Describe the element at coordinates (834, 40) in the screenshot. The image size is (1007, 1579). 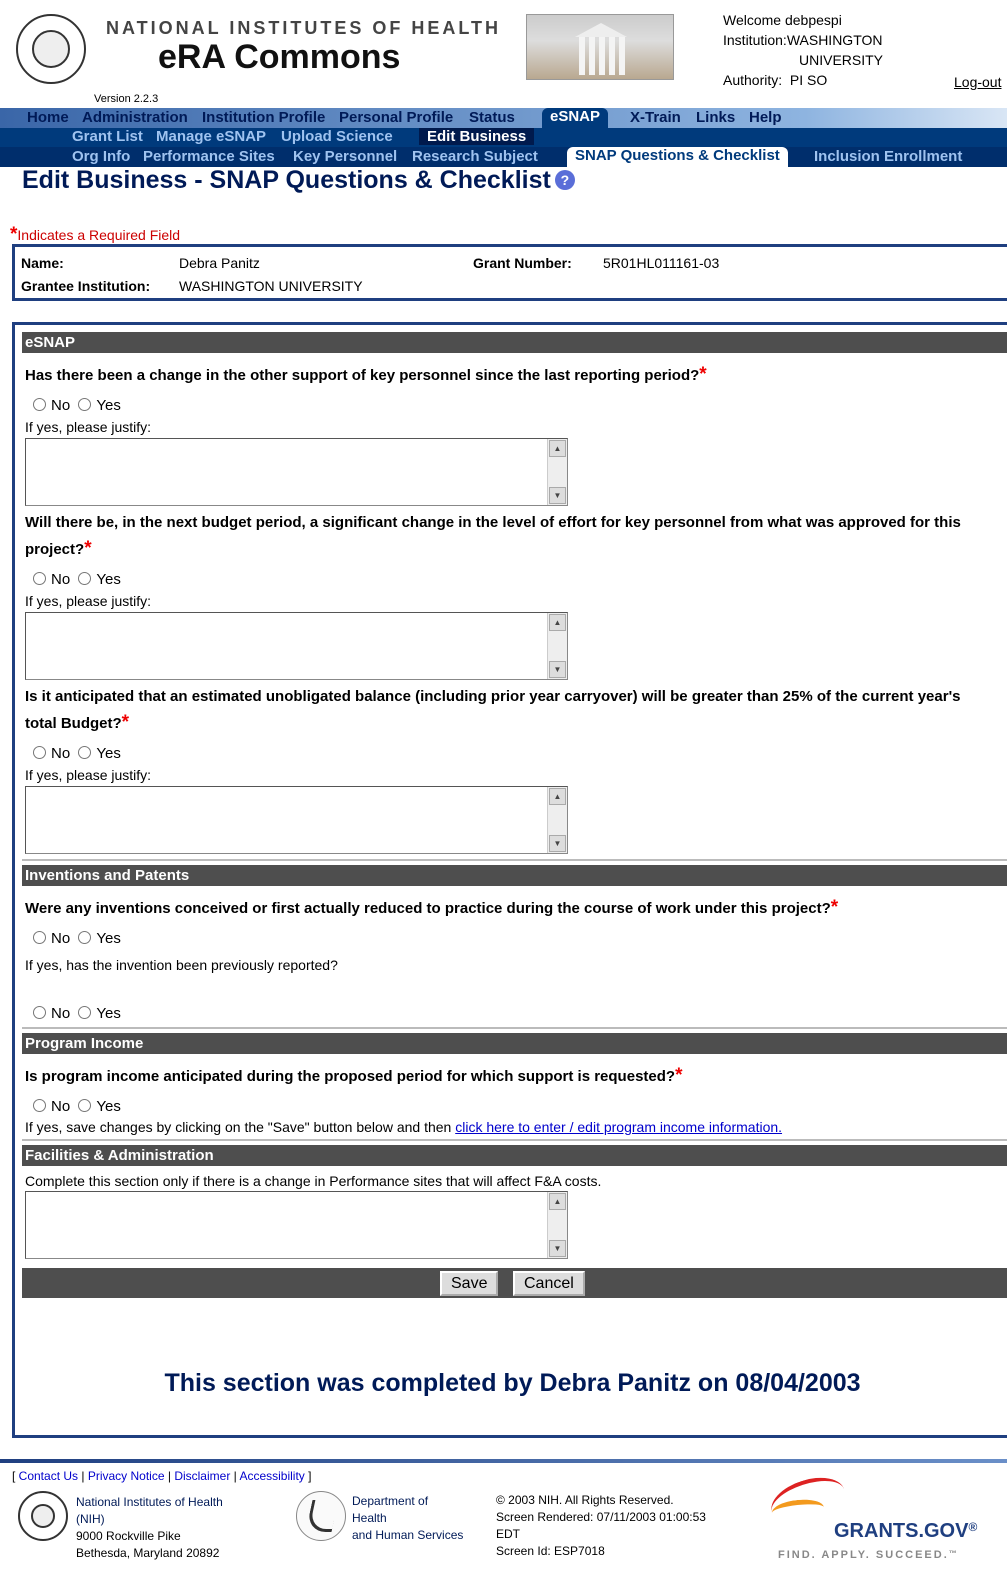
I see `institution-name: WASHINGTON` at that location.